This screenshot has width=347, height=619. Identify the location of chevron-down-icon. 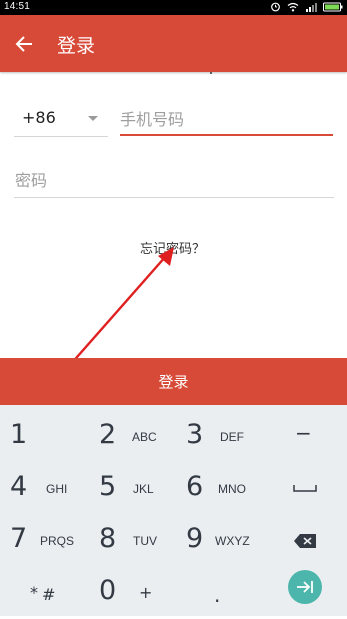
(93, 118).